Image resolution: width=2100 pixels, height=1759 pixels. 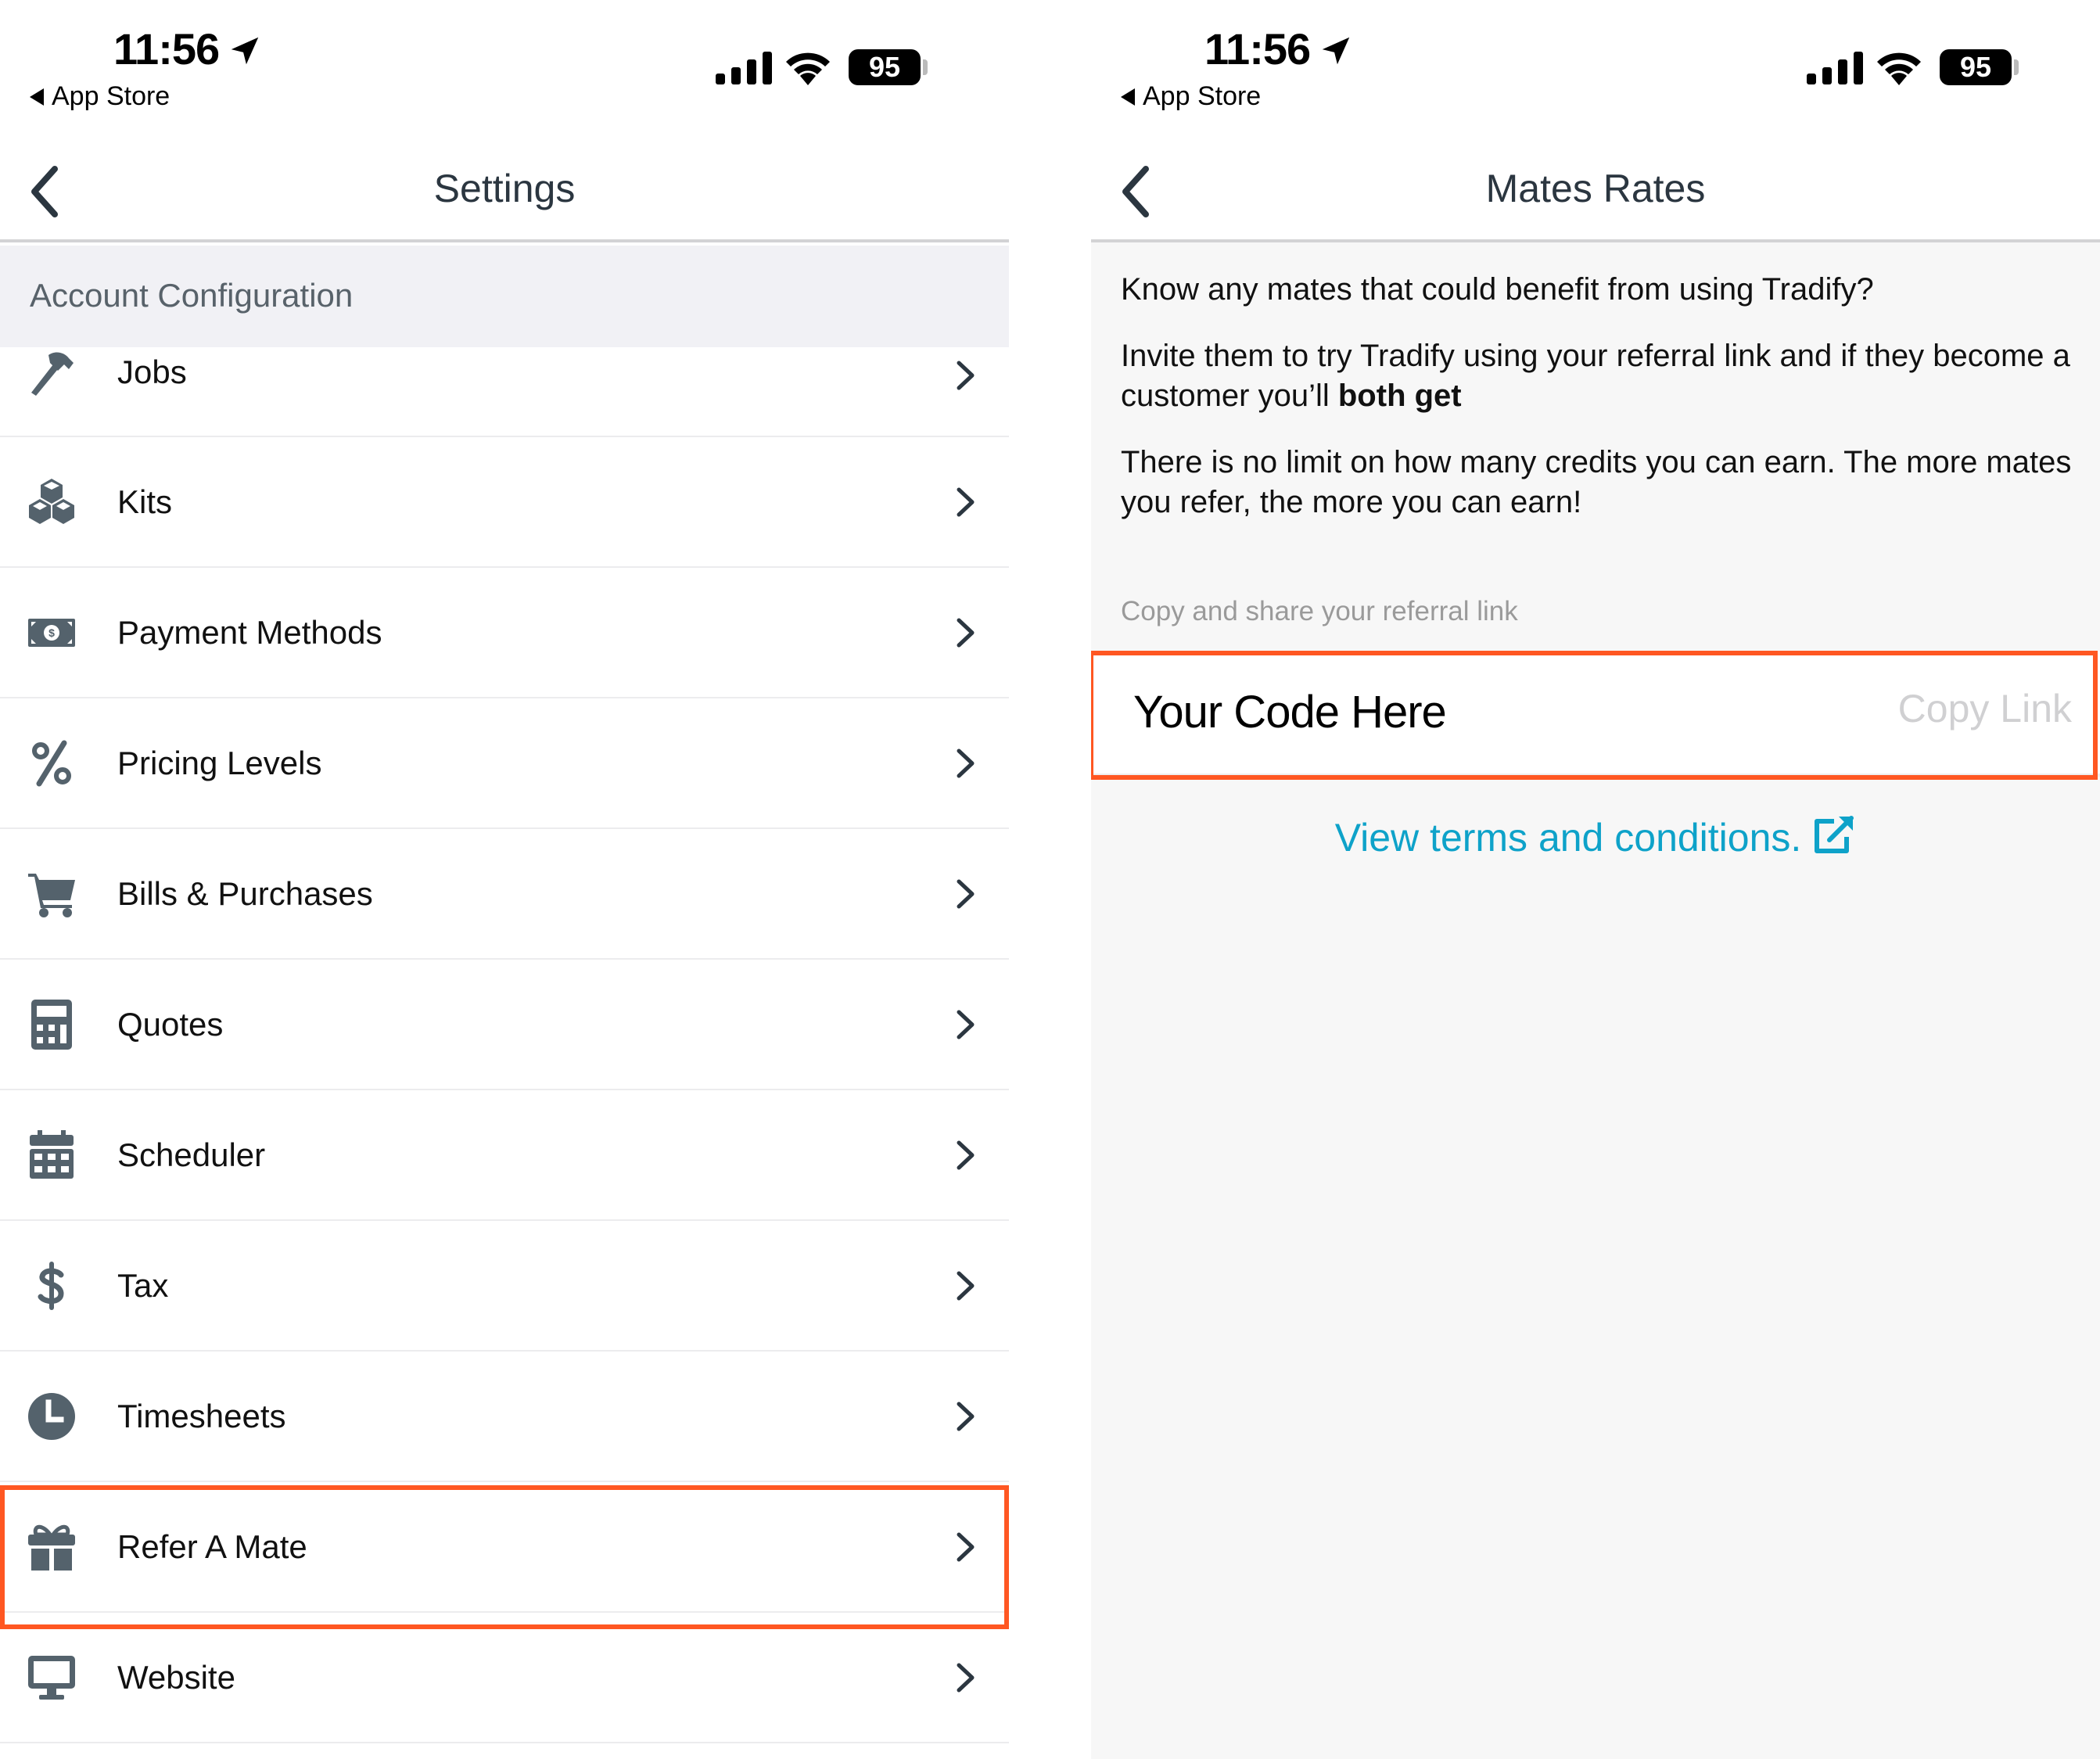 I want to click on page-title: Settings, so click(x=504, y=189).